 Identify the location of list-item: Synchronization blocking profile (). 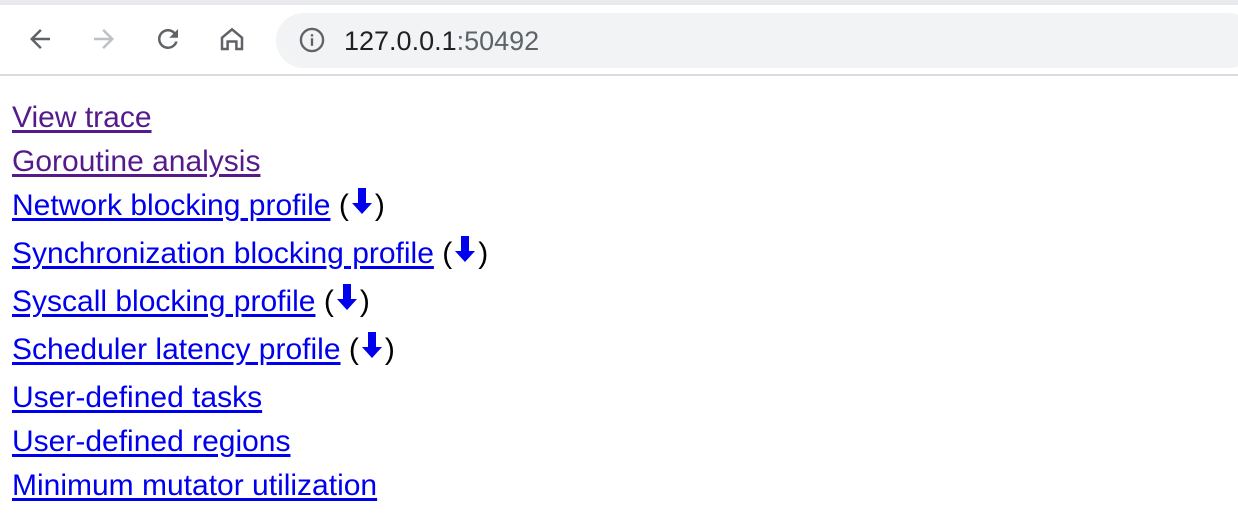
(250, 256).